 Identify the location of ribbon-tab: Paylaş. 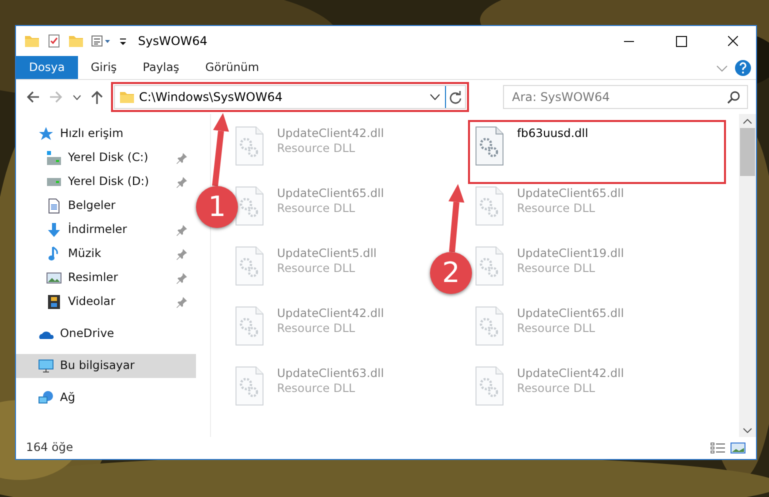
(161, 67).